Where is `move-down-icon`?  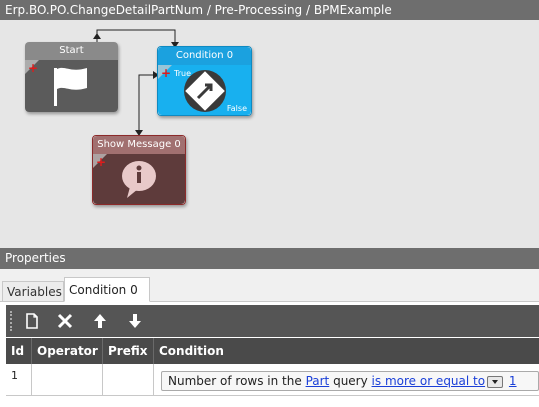
move-down-icon is located at coordinates (135, 321).